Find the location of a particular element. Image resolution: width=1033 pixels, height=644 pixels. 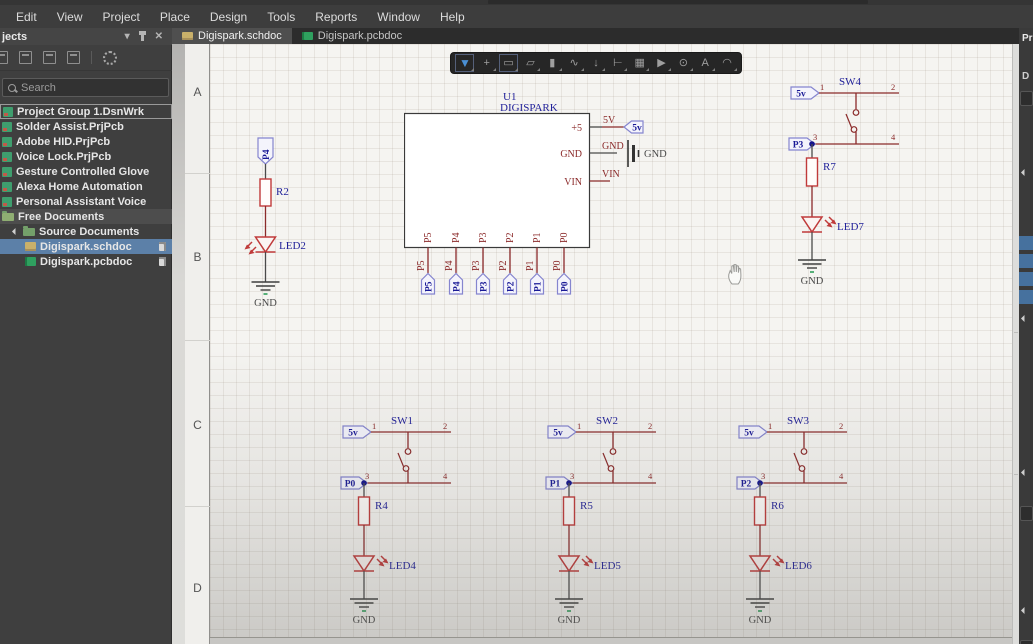

place-sheet-symbol-icon: ▦ is located at coordinates (640, 63).